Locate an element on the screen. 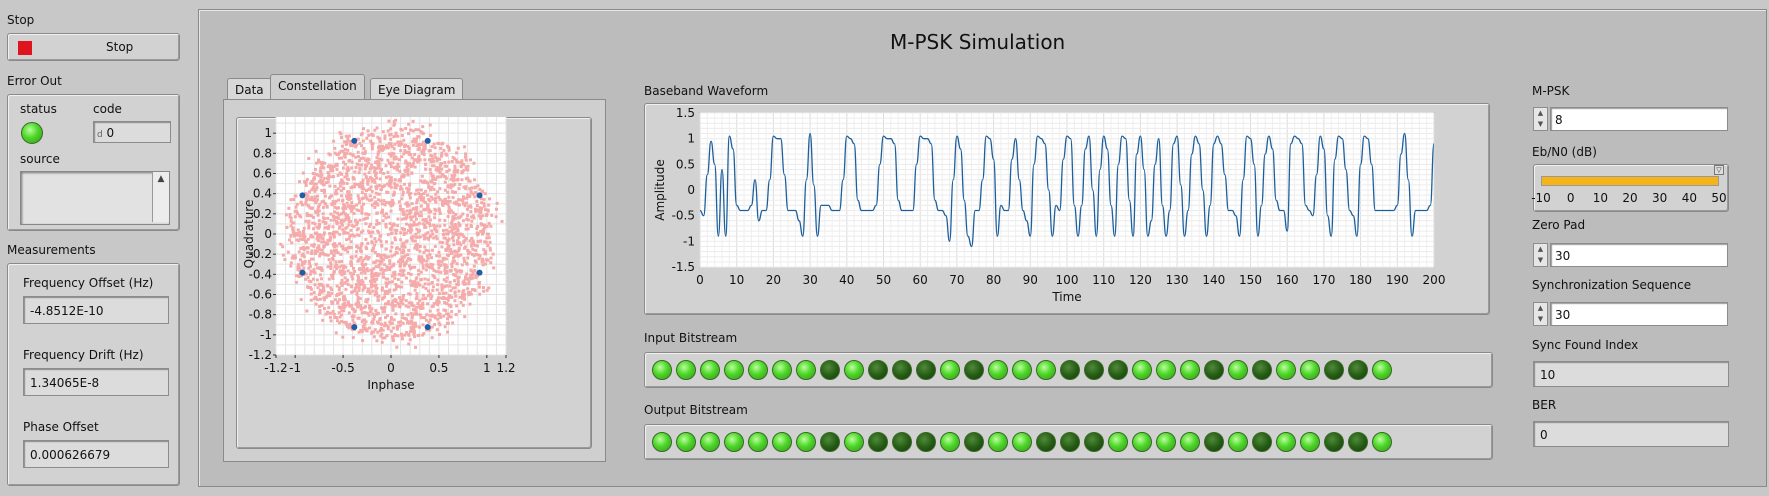  mpsk-stepper: ▲ ▼ is located at coordinates (1540, 119).